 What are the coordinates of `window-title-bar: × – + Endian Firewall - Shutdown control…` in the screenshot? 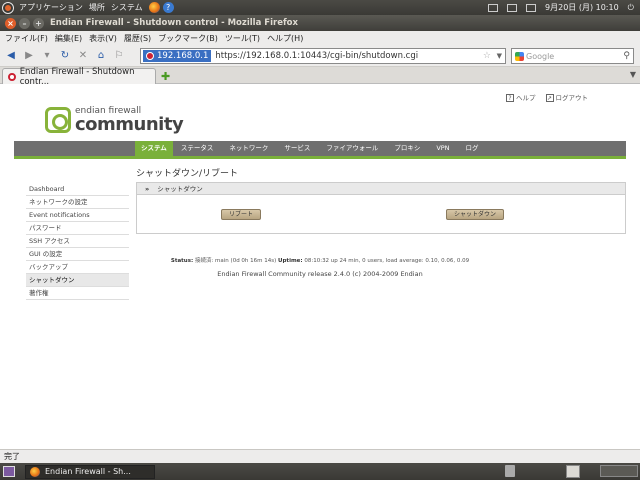 It's located at (320, 23).